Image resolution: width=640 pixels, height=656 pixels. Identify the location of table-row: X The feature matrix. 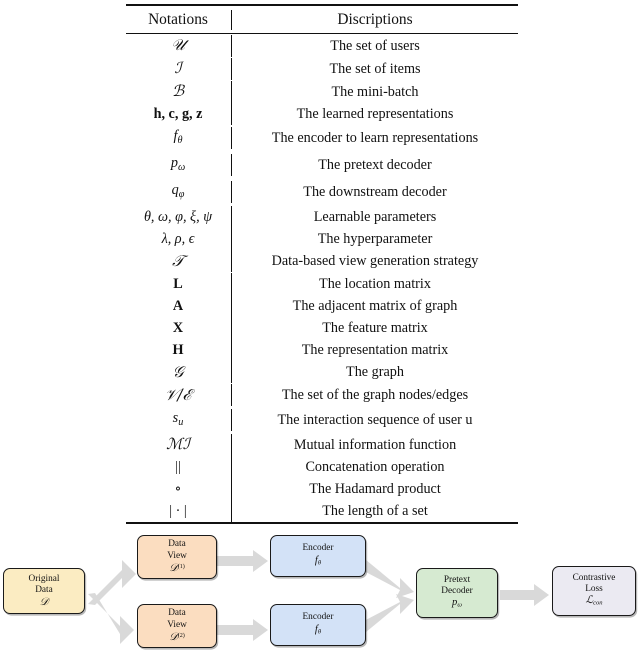
(322, 327).